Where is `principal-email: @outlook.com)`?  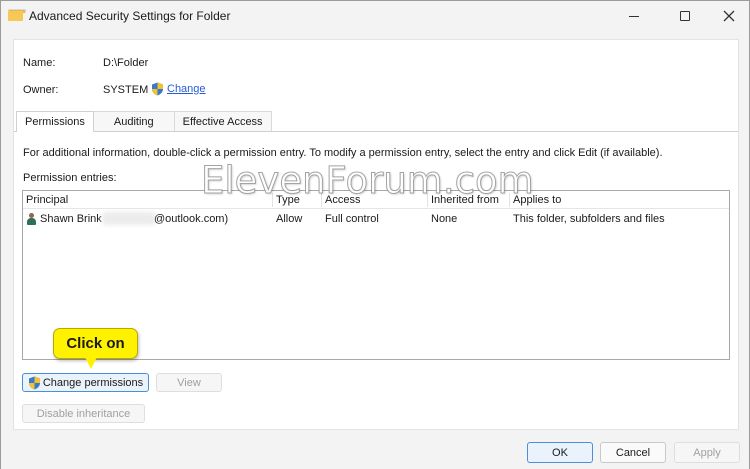 principal-email: @outlook.com) is located at coordinates (191, 219).